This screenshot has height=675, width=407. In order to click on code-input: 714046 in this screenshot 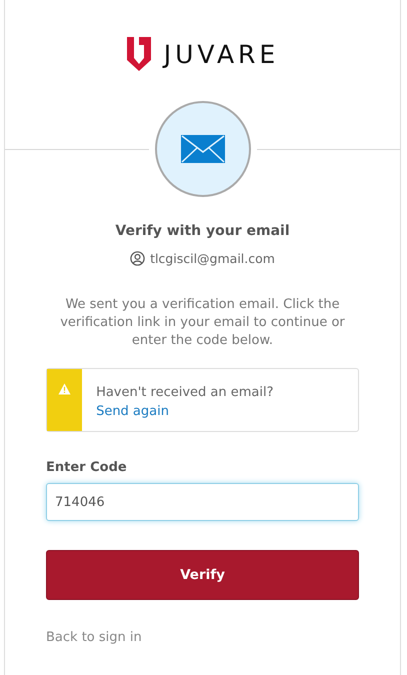, I will do `click(202, 502)`.